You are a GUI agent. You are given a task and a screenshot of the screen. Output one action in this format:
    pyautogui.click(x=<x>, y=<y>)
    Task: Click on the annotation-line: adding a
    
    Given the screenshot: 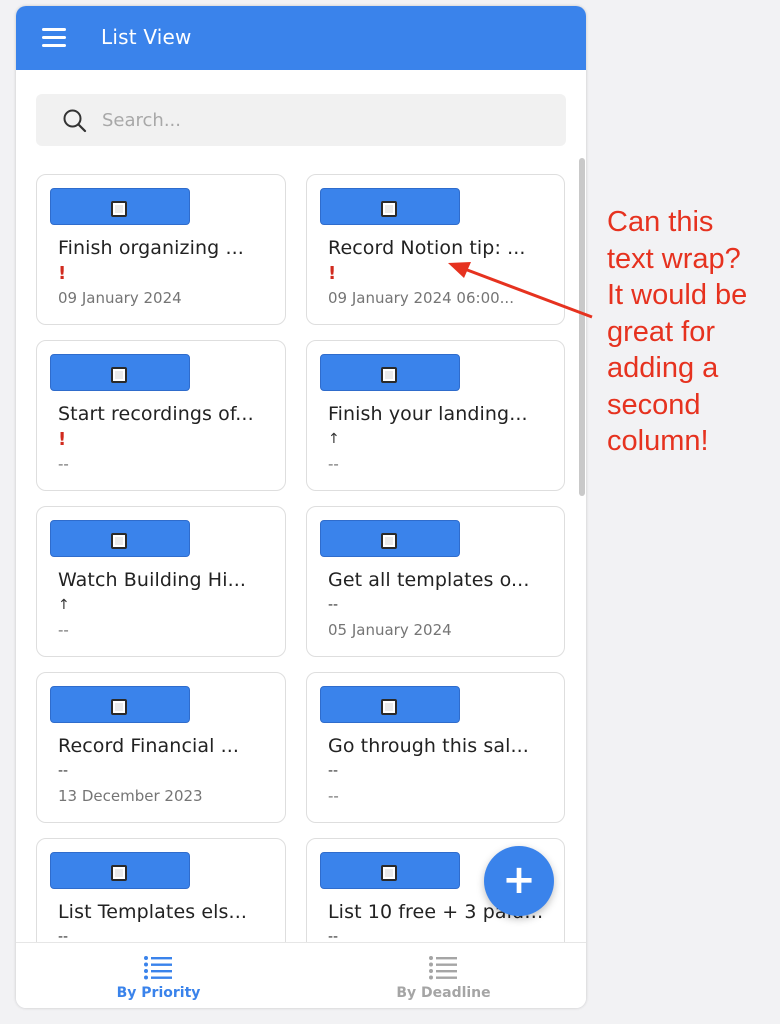 What is the action you would take?
    pyautogui.click(x=663, y=368)
    